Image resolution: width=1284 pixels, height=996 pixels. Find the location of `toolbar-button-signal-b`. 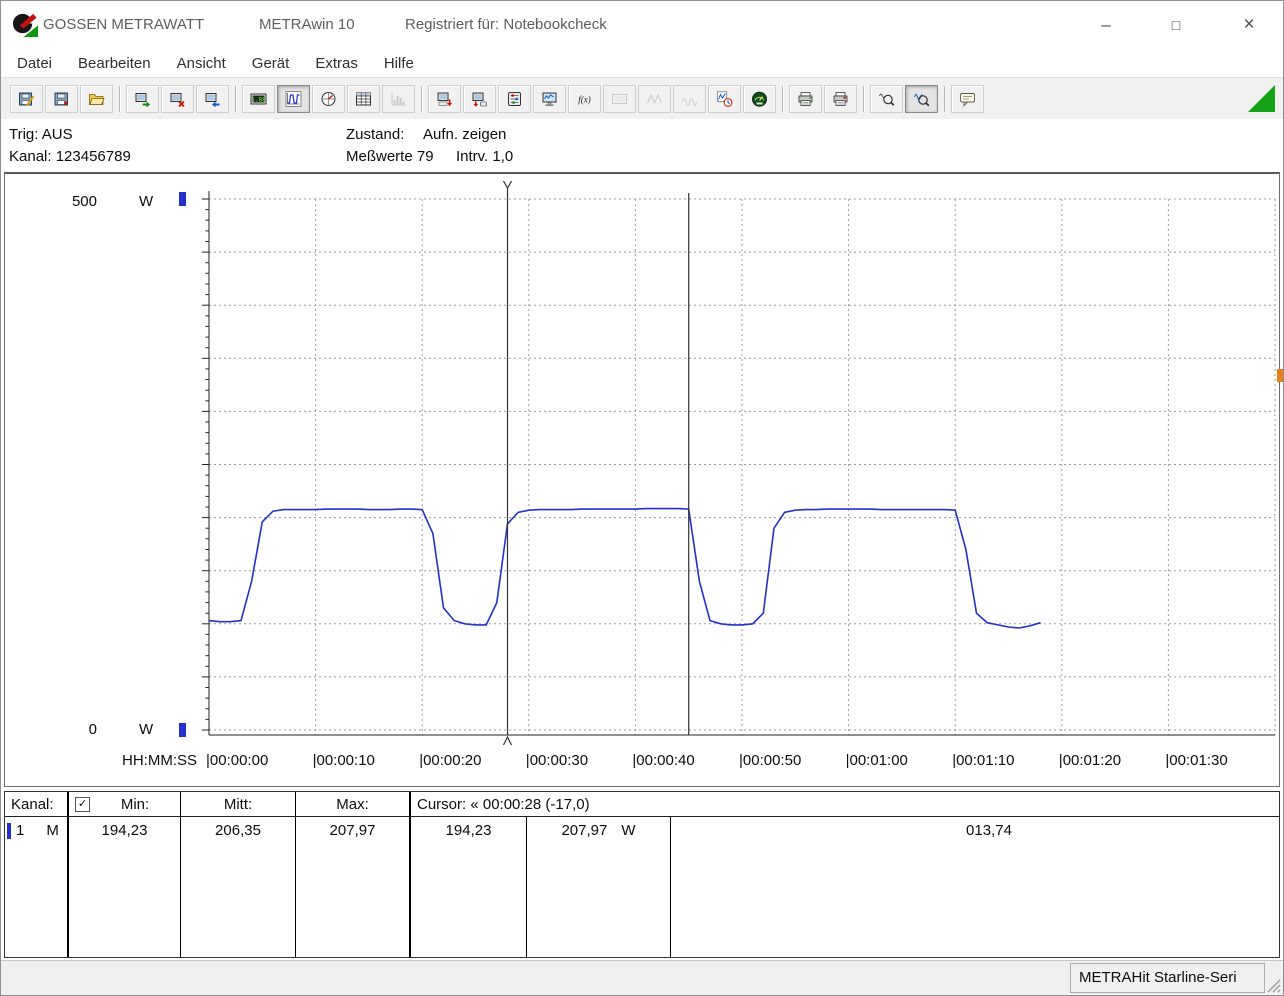

toolbar-button-signal-b is located at coordinates (689, 98).